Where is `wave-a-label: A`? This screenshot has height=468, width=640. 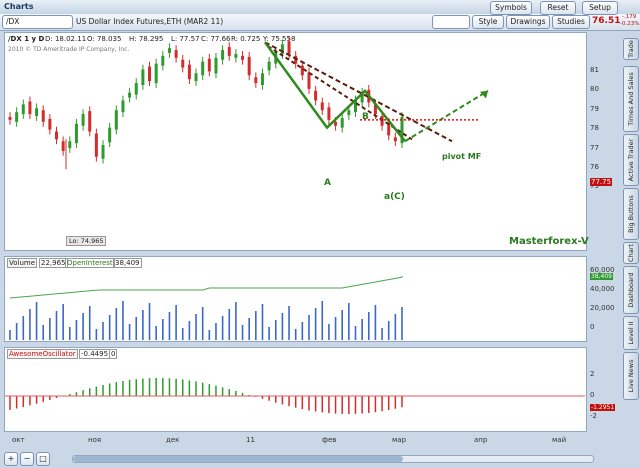
wave-a-label: A is located at coordinates (327, 183).